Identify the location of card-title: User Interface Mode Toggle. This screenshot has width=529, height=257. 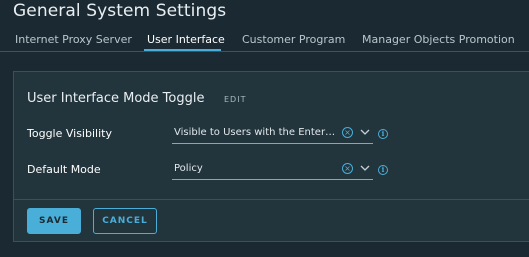
(116, 98).